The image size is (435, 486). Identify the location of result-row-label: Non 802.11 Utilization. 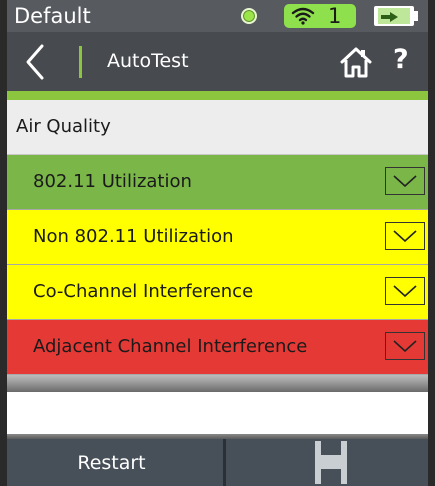
(133, 236).